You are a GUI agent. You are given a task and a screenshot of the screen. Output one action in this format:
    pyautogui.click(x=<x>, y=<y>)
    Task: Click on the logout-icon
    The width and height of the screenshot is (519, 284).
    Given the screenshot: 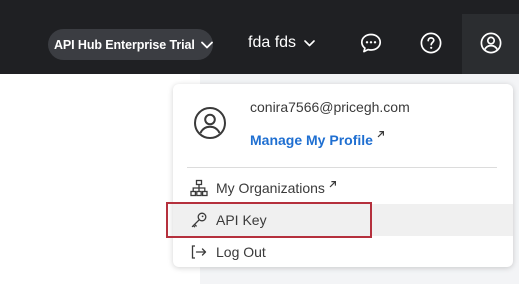 What is the action you would take?
    pyautogui.click(x=199, y=252)
    